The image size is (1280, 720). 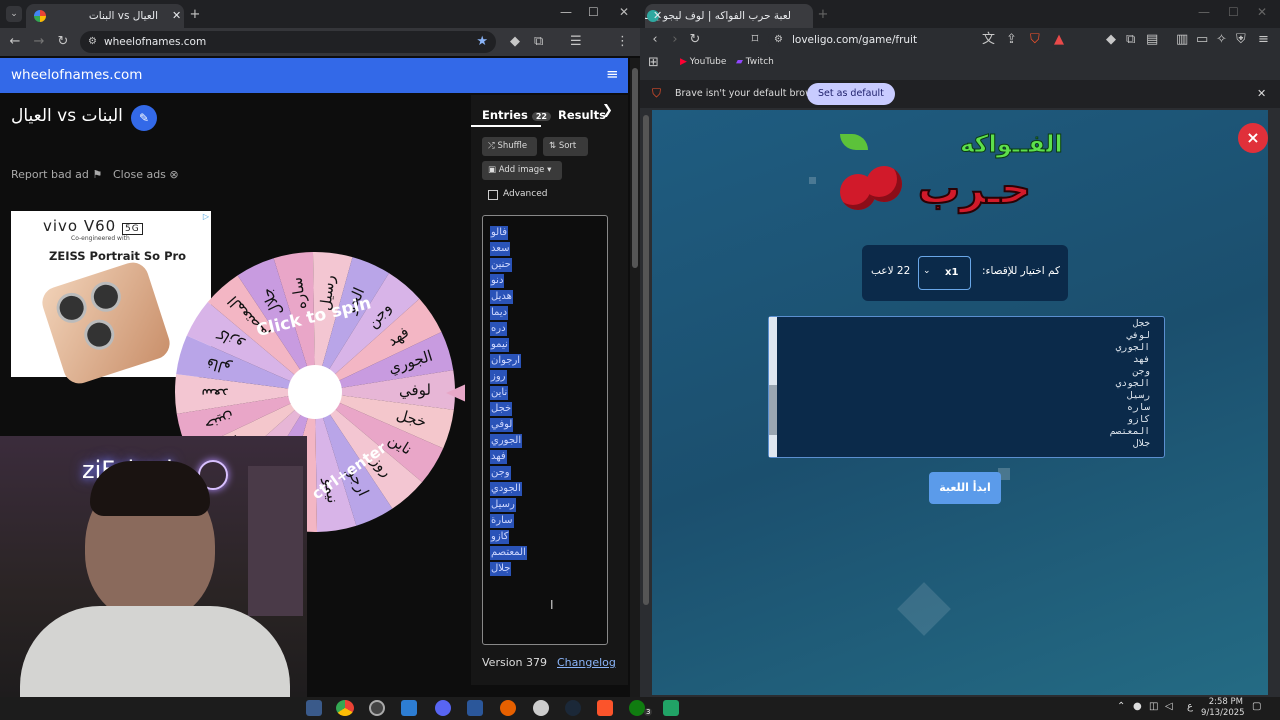 What do you see at coordinates (1221, 40) in the screenshot?
I see `leo-ai-icon: ✧` at bounding box center [1221, 40].